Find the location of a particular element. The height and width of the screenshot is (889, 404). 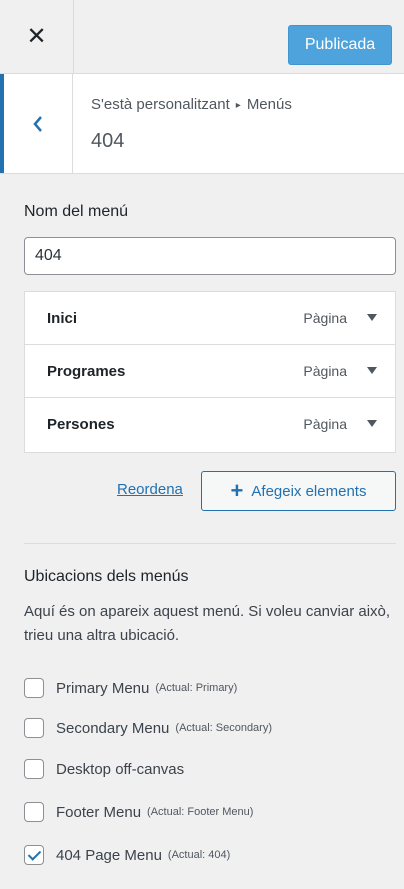

add-items-button: + Afegeix elements is located at coordinates (298, 491).